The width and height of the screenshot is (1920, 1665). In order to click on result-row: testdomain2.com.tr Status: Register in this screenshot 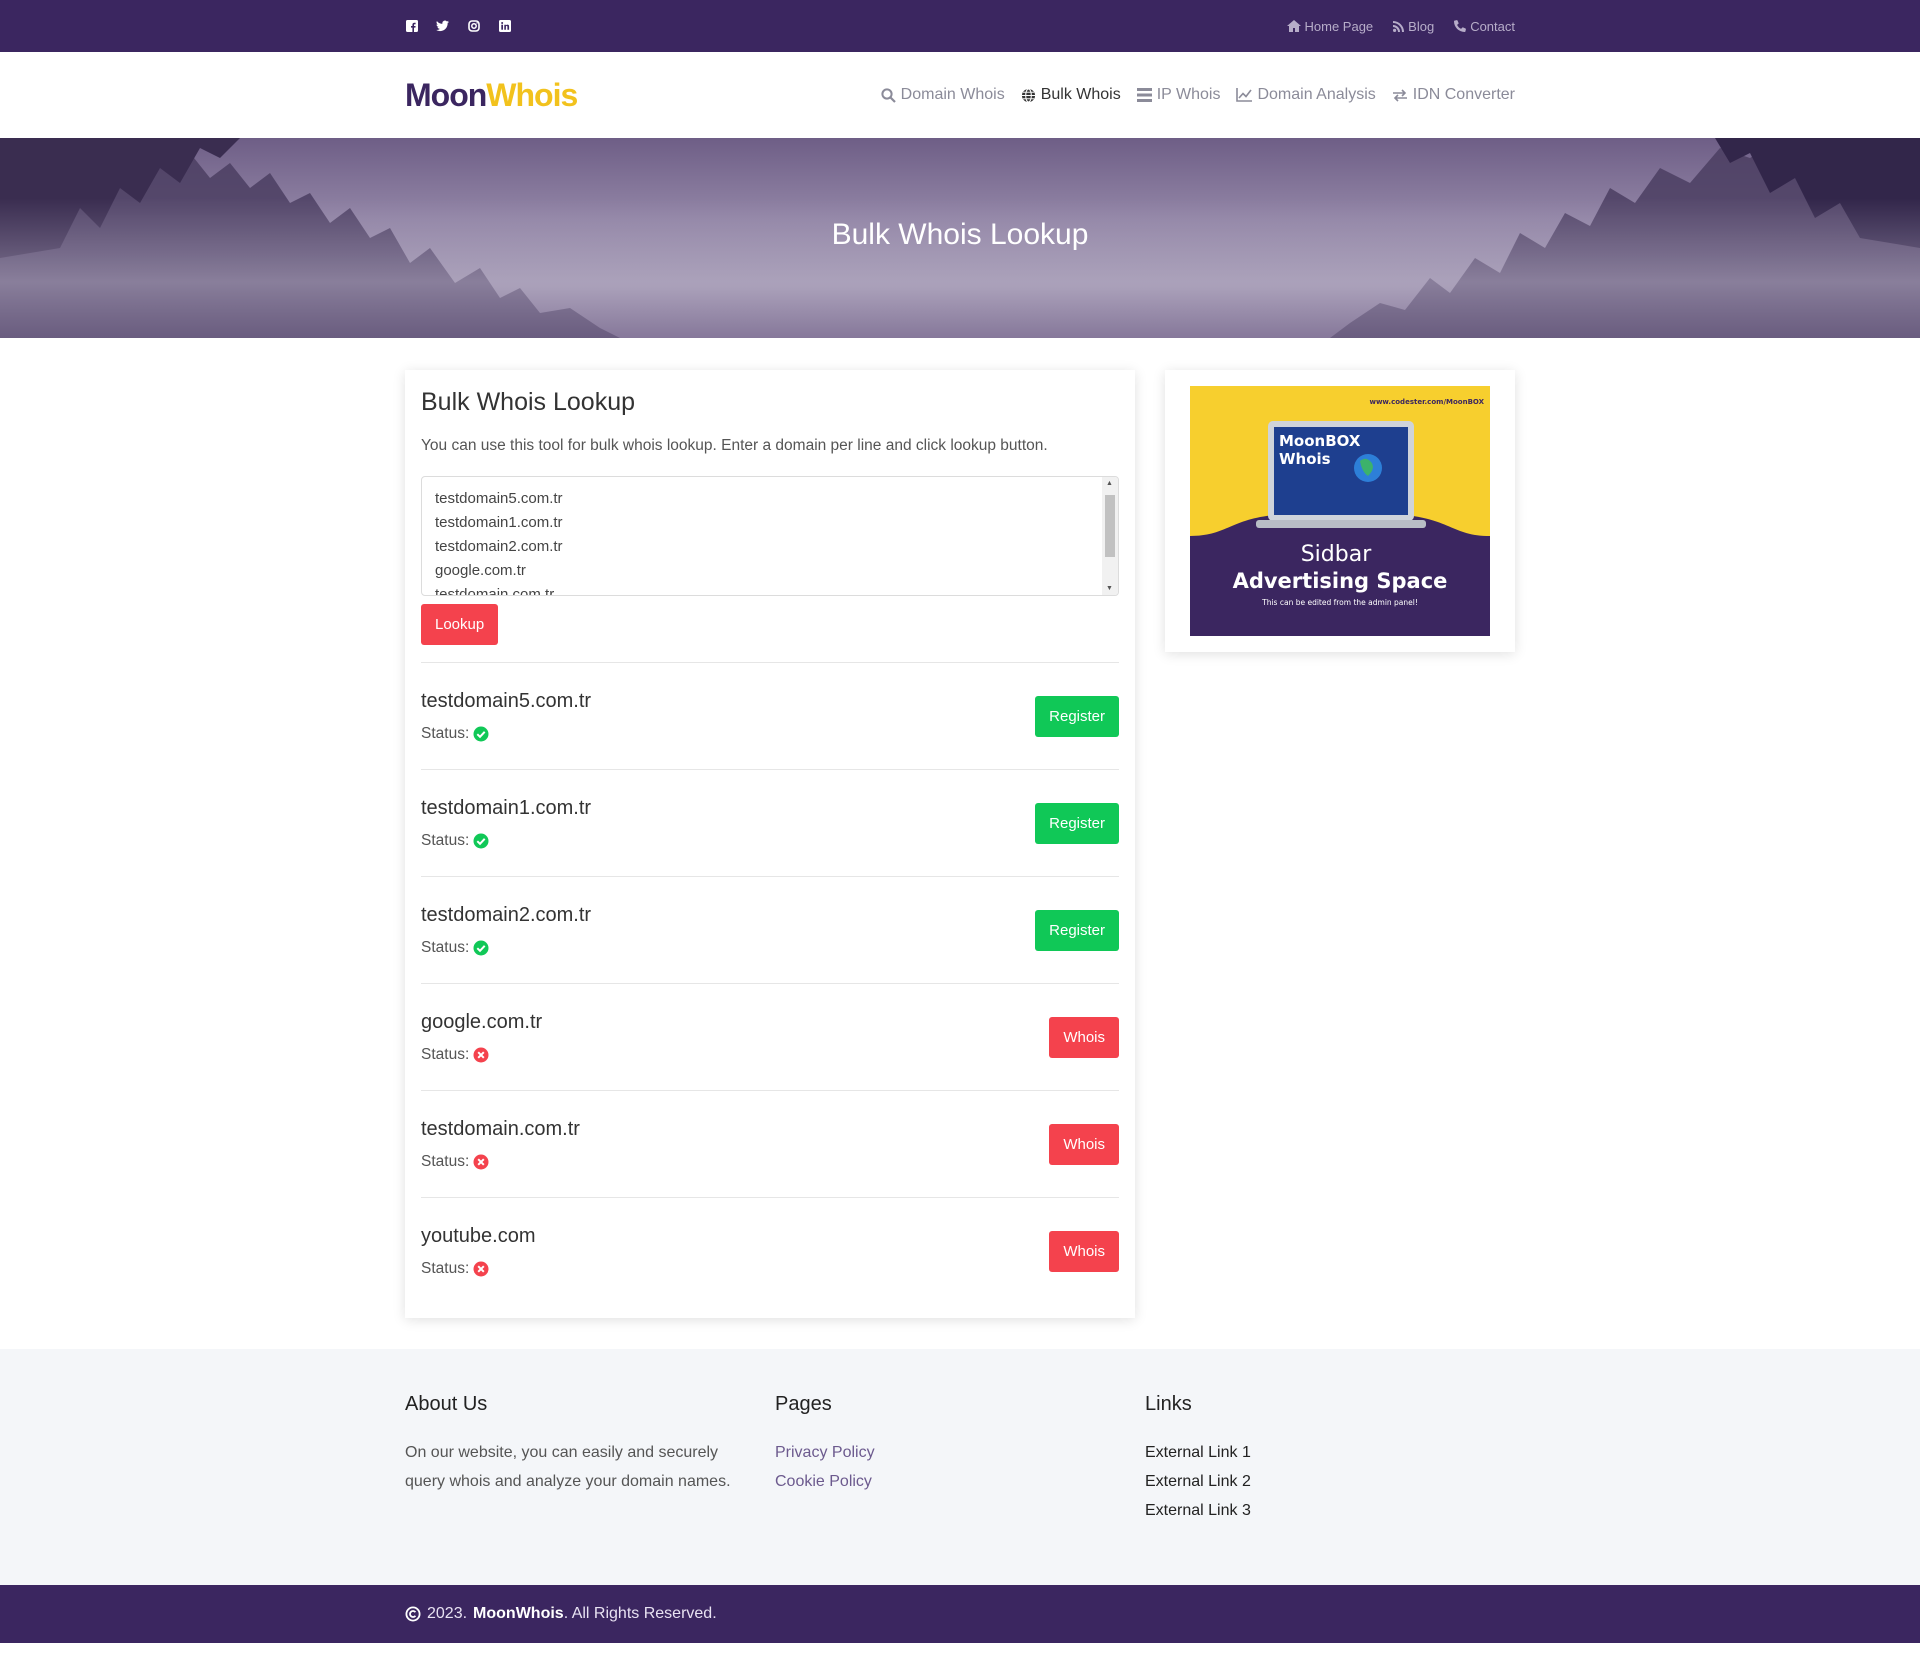, I will do `click(770, 929)`.